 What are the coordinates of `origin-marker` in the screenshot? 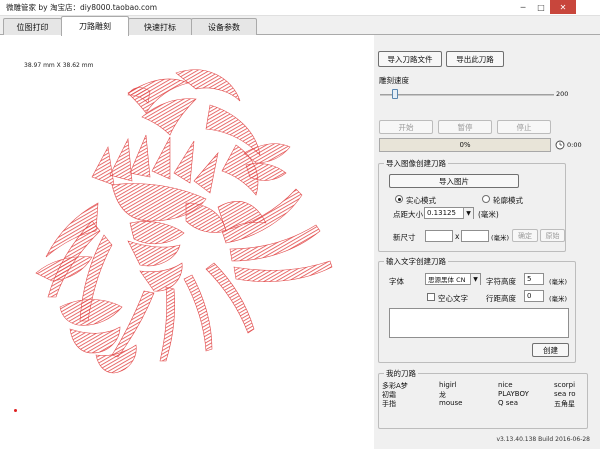 It's located at (15, 410).